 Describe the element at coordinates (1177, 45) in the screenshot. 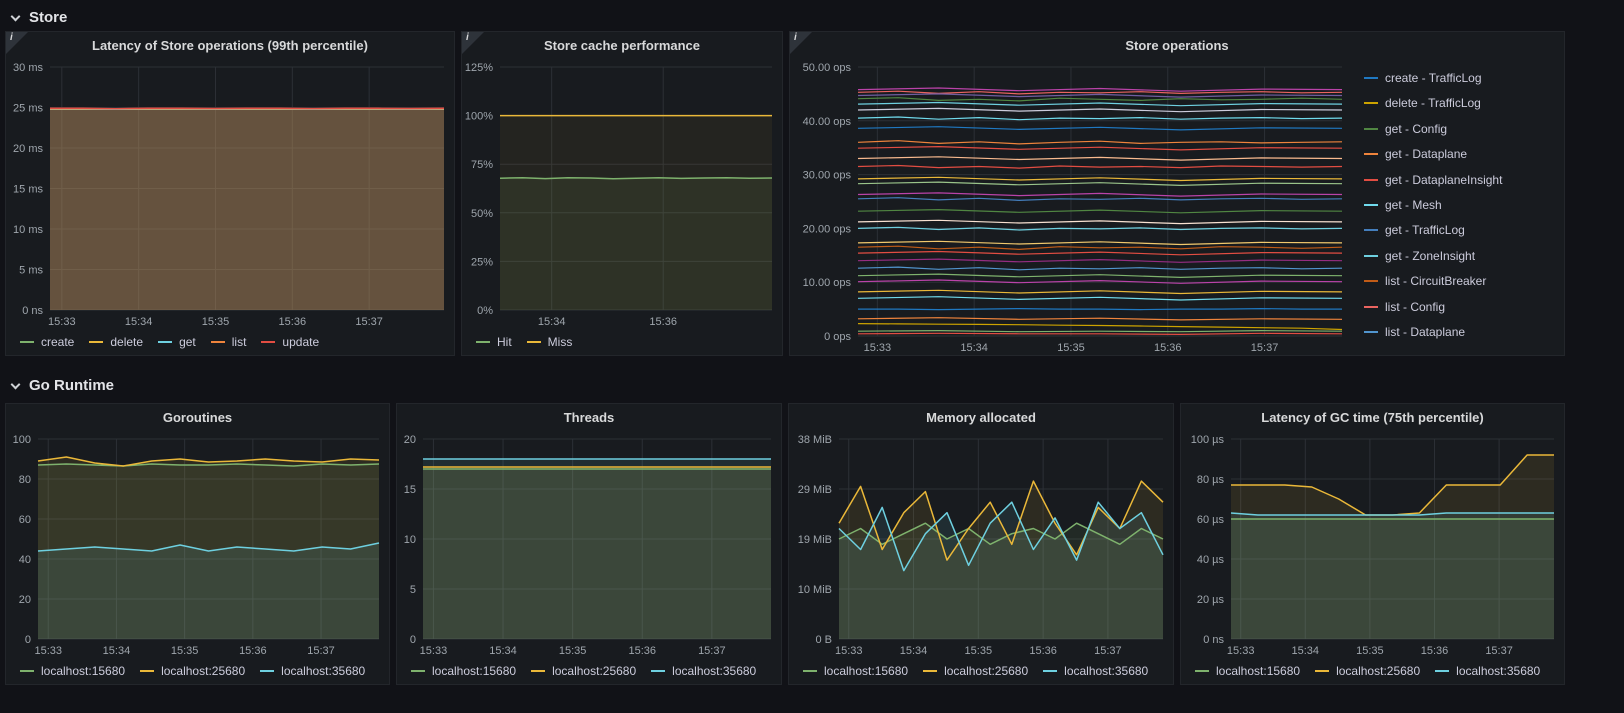

I see `panel-title: Store operations` at that location.